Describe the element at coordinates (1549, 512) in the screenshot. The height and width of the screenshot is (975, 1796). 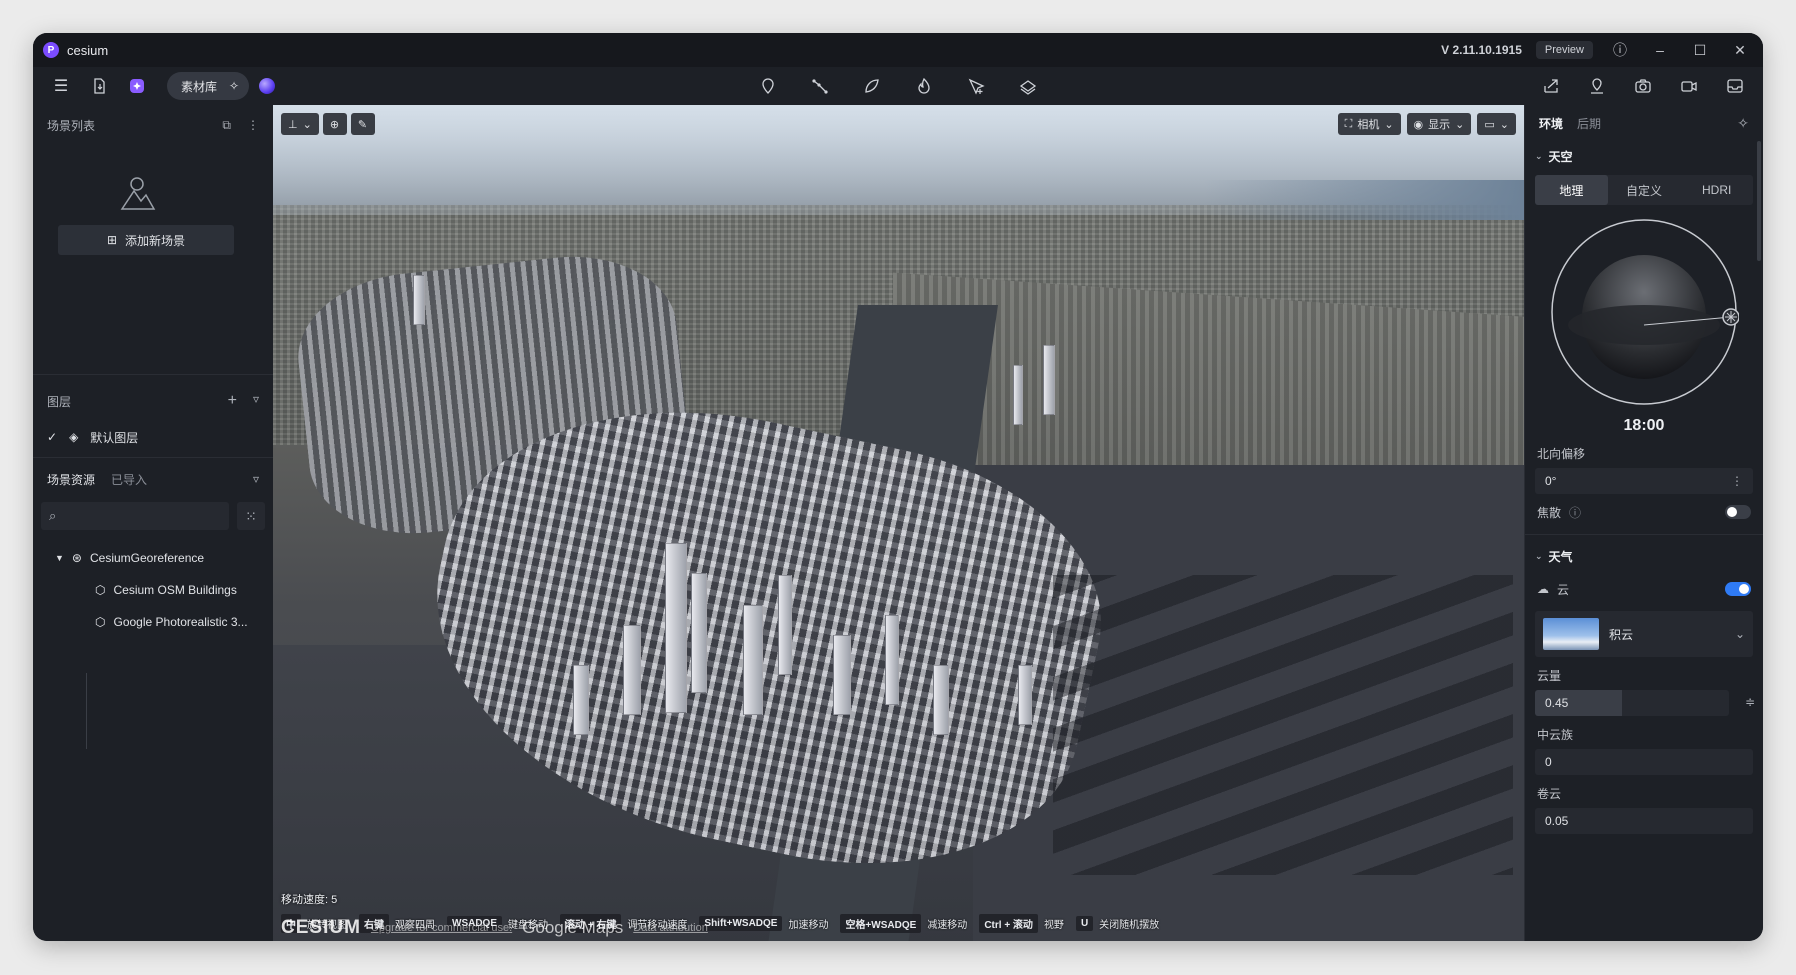
I see `caustics-label: 焦散` at that location.